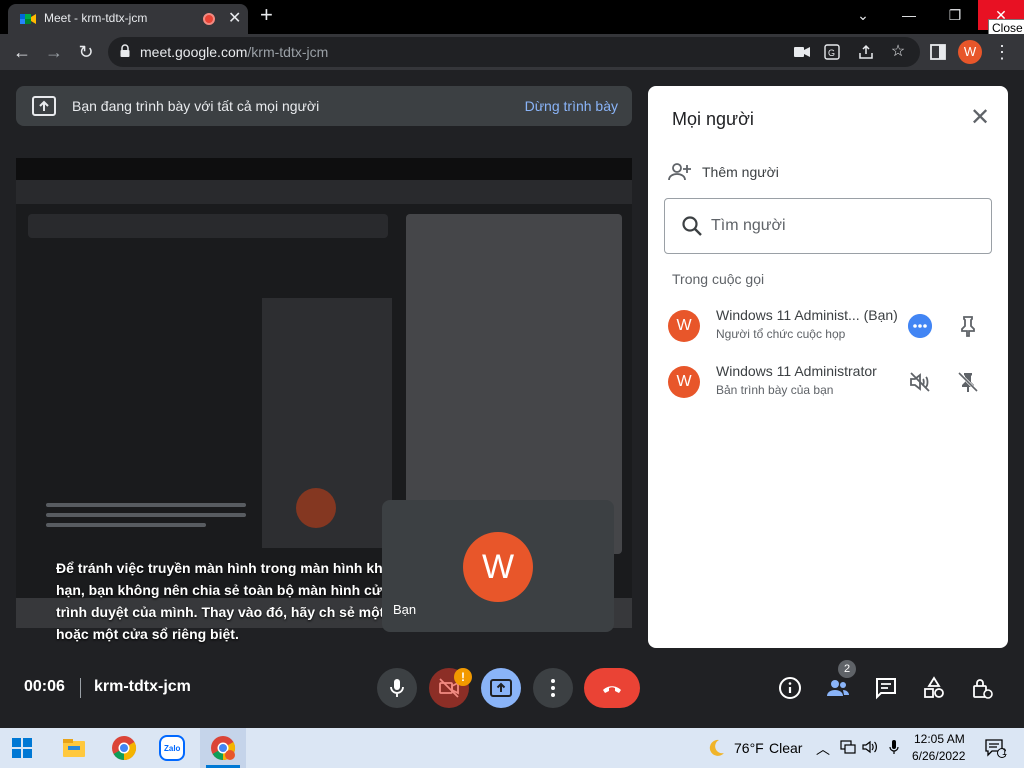  Describe the element at coordinates (22, 52) in the screenshot. I see `back-icon: ←` at that location.